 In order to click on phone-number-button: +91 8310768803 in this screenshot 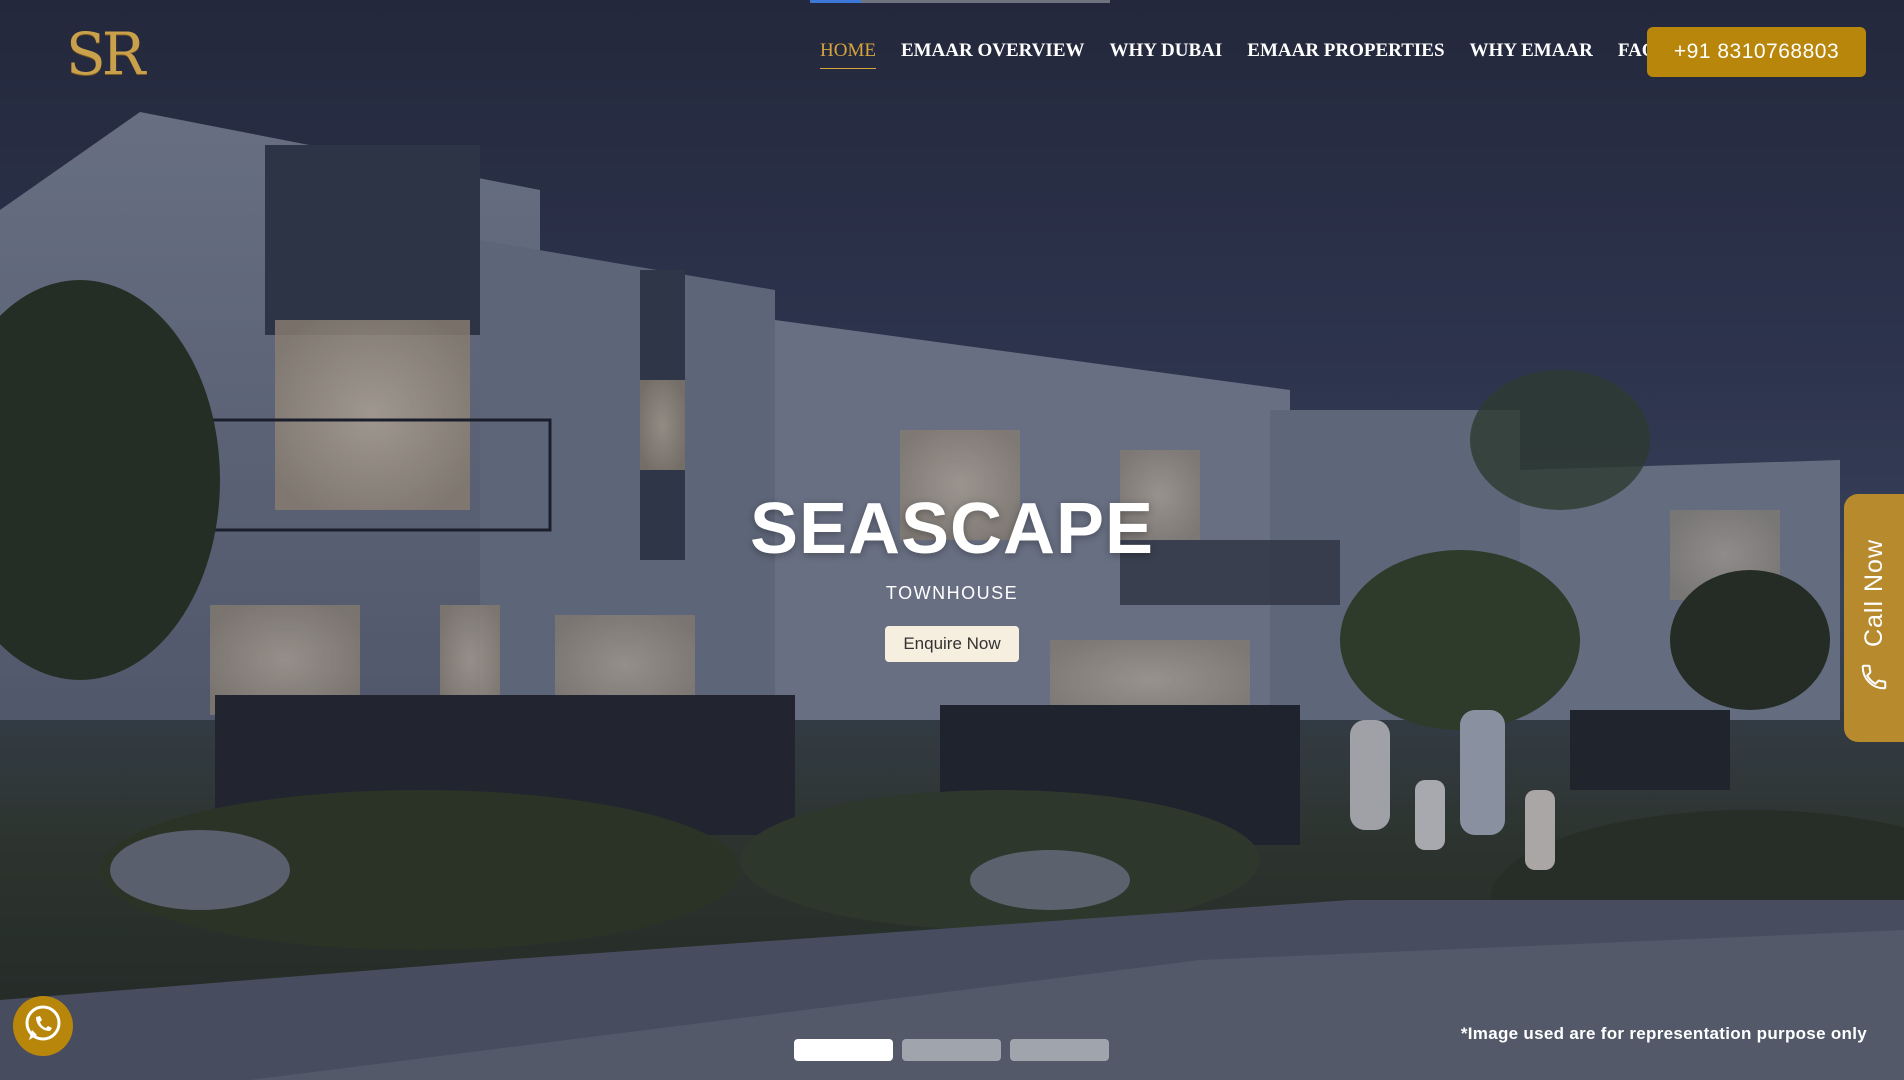, I will do `click(1756, 52)`.